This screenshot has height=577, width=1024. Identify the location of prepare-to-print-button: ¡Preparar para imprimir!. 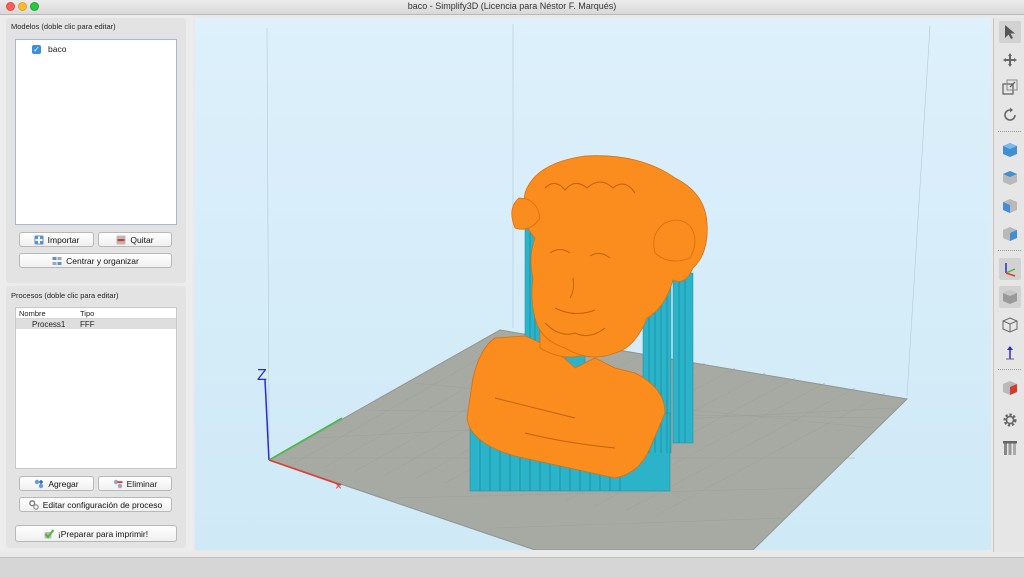
(96, 533).